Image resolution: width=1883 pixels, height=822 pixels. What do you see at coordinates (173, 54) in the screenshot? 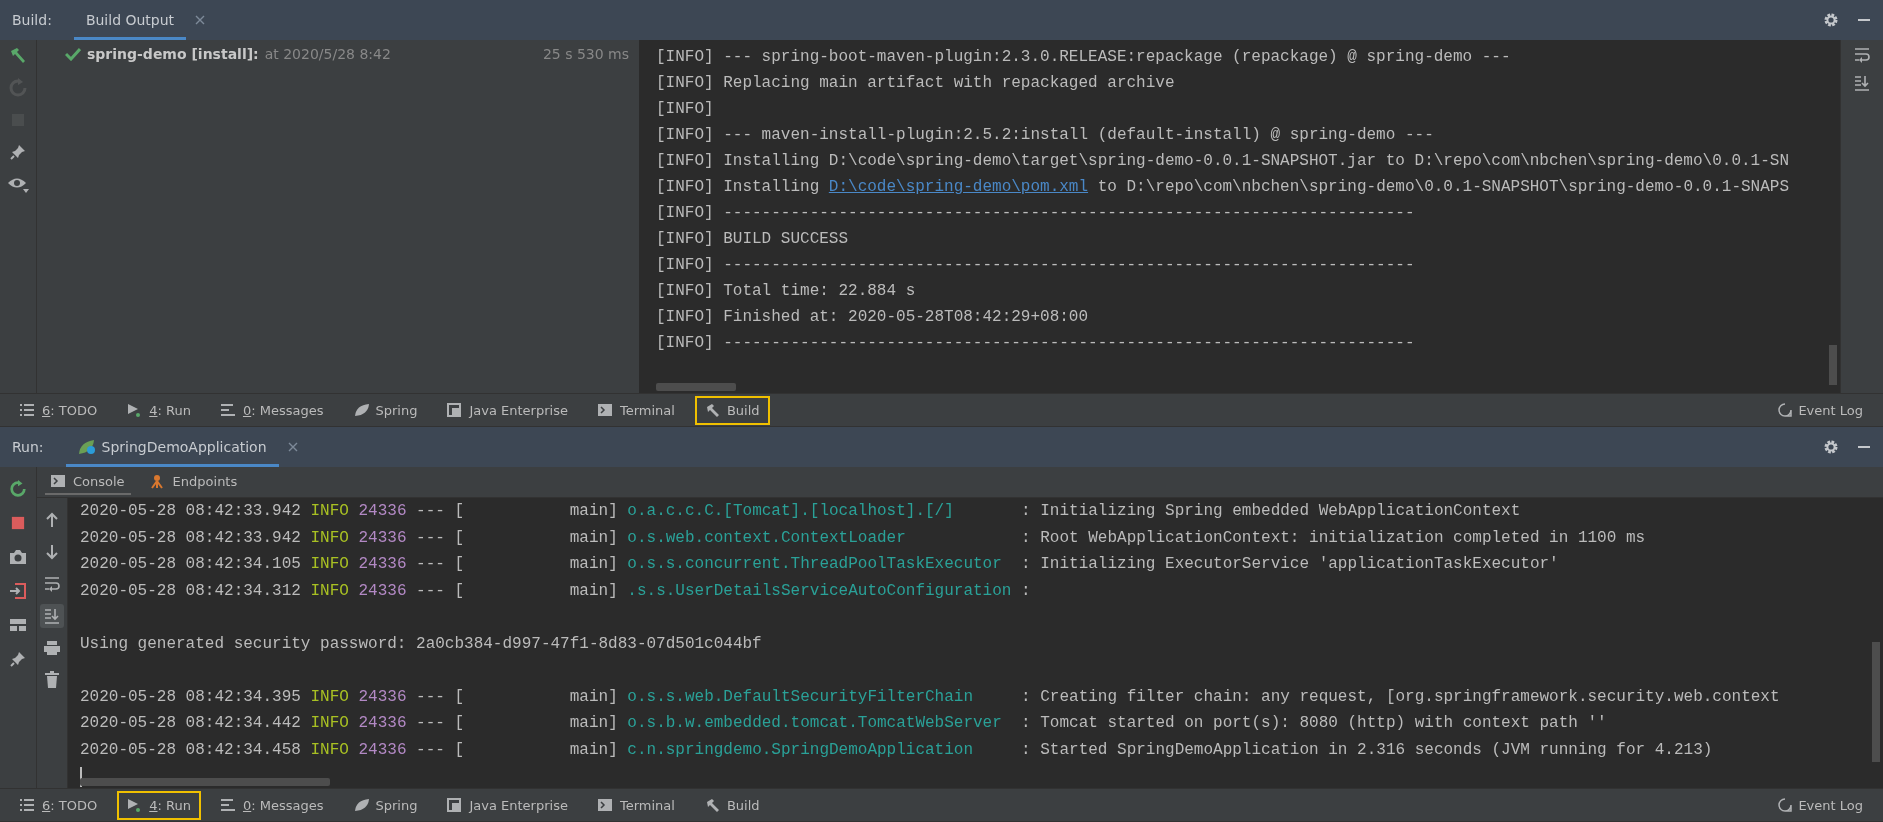
I see `build-task-name: spring-demo [install]:` at bounding box center [173, 54].